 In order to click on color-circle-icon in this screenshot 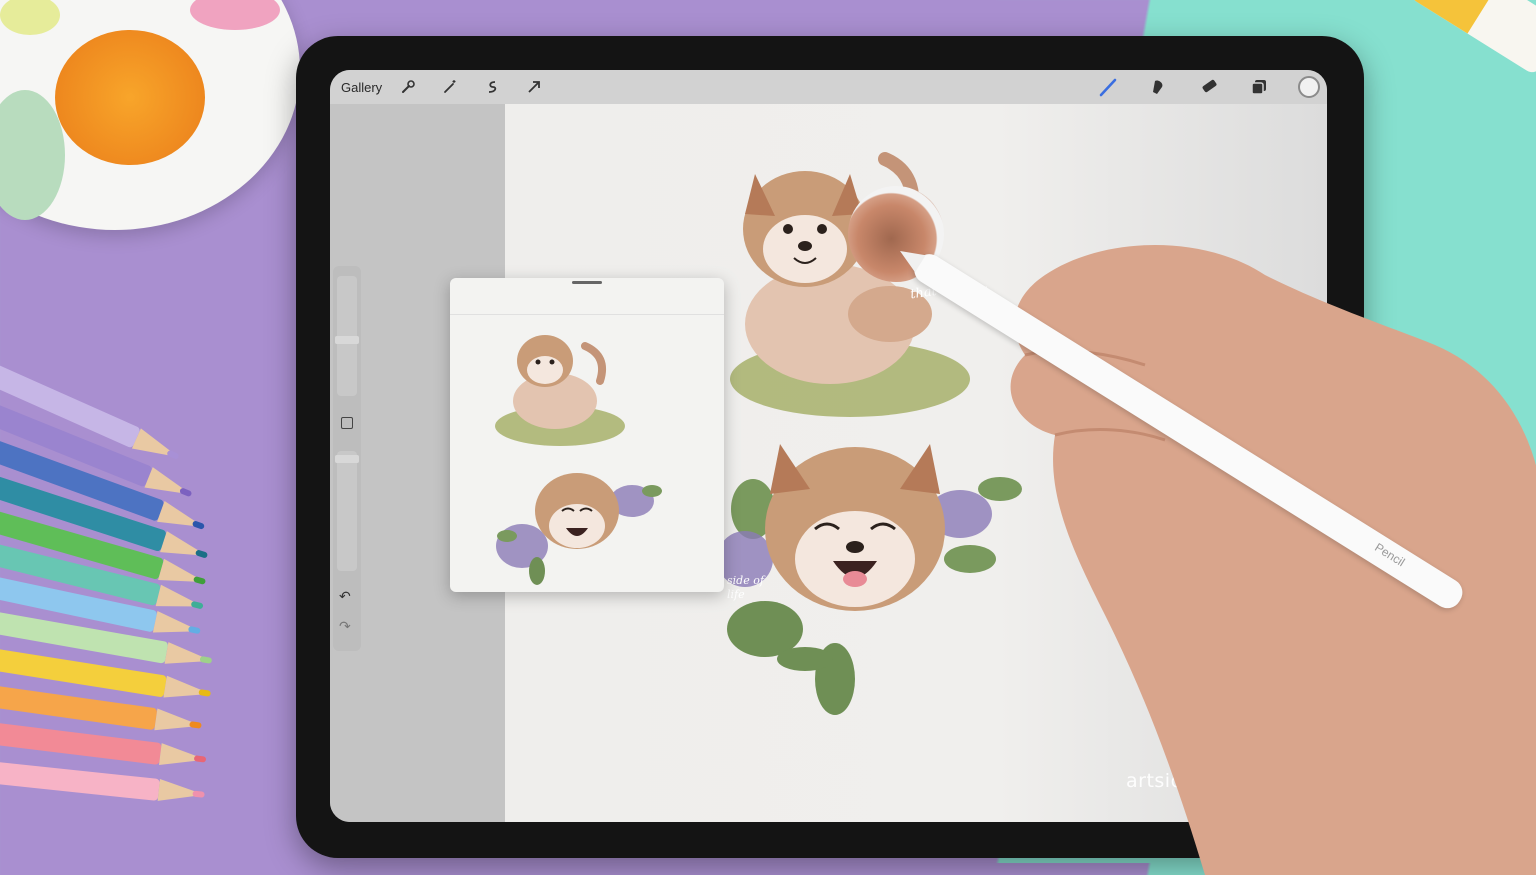, I will do `click(1309, 87)`.